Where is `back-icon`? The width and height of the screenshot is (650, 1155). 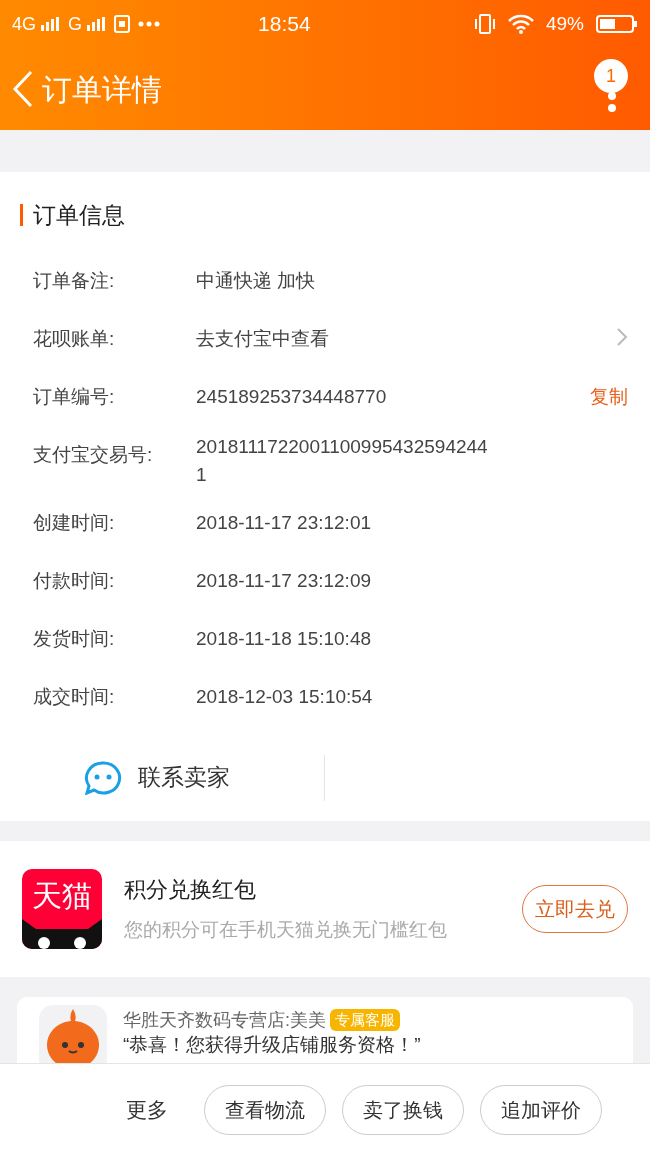 back-icon is located at coordinates (23, 89).